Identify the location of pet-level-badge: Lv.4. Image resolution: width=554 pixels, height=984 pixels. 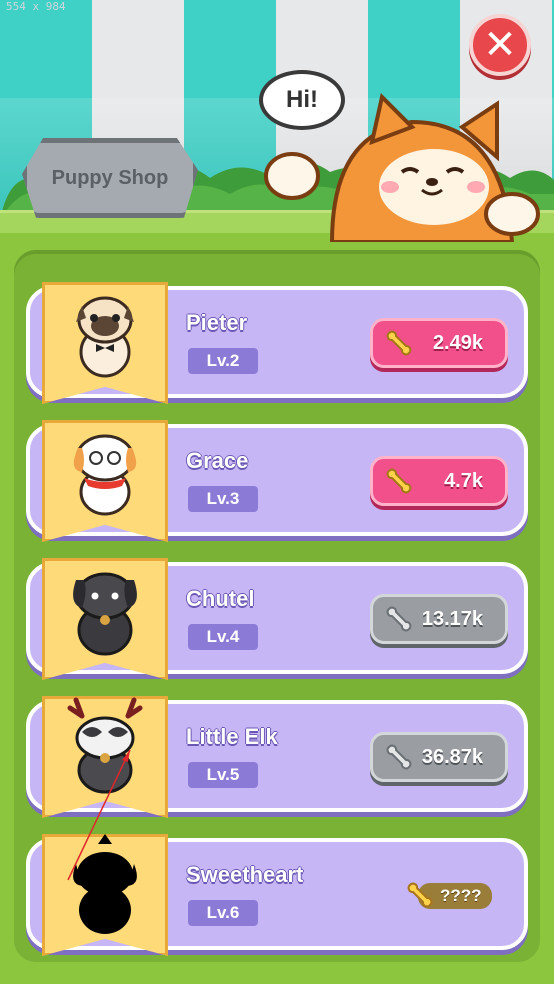
(223, 637).